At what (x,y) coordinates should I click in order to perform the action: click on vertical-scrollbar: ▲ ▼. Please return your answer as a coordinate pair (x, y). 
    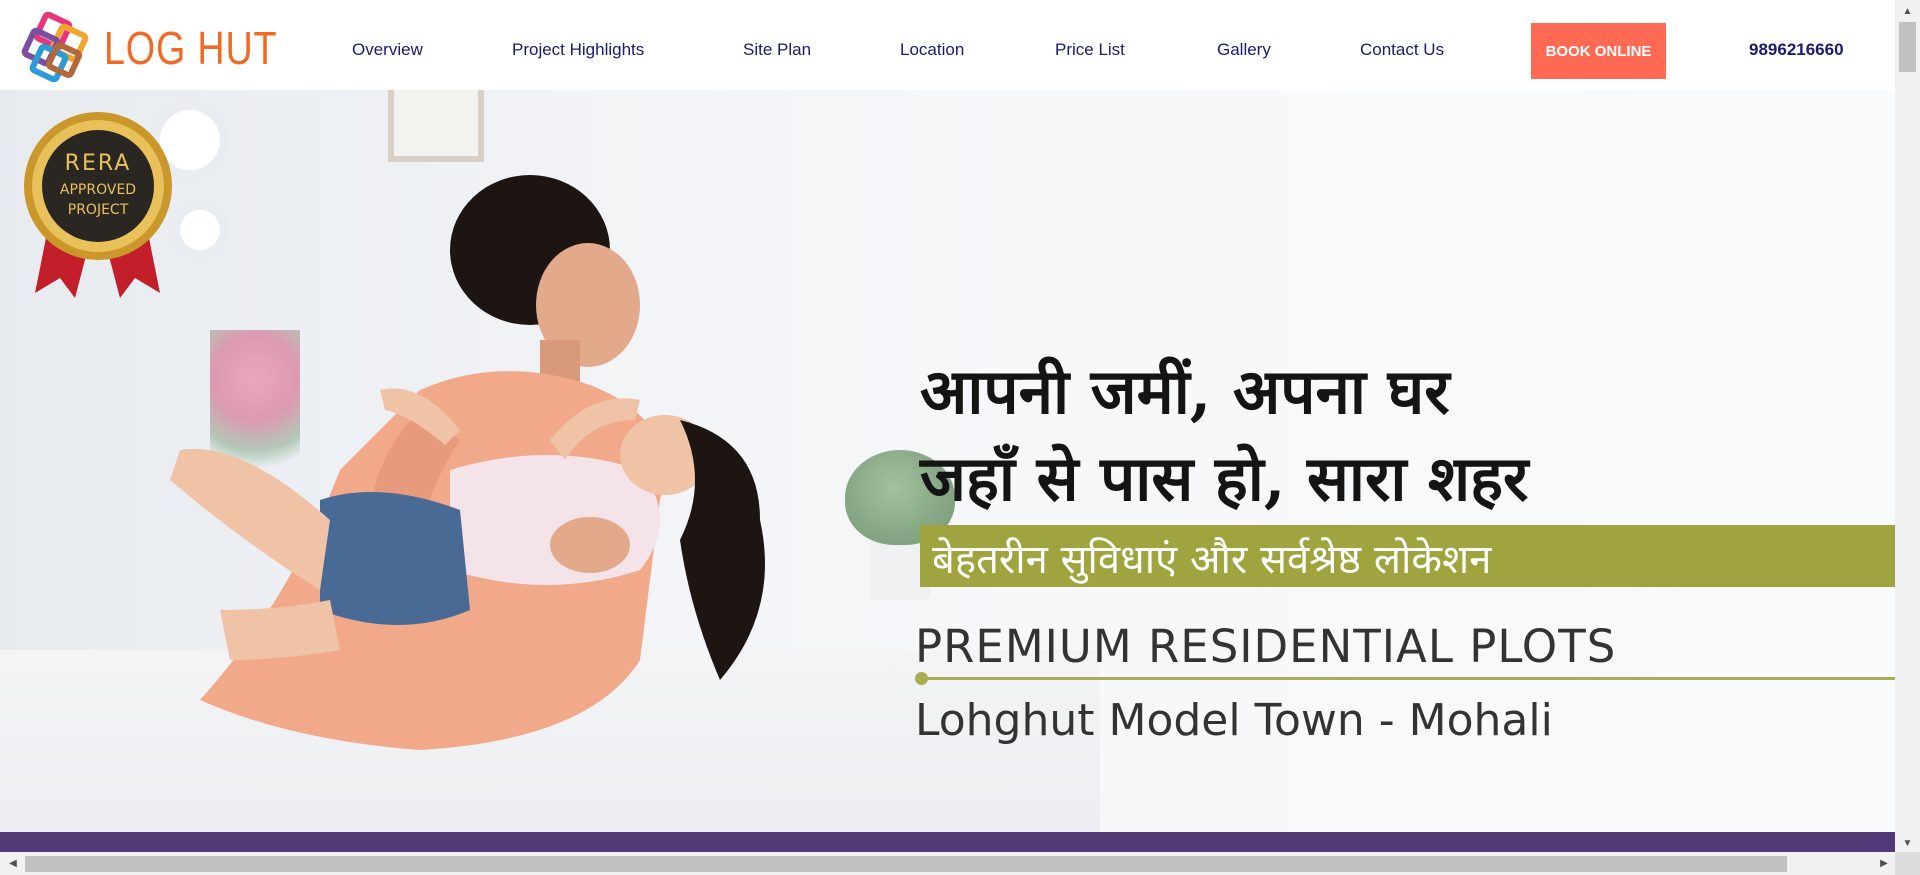
    Looking at the image, I should click on (1907, 426).